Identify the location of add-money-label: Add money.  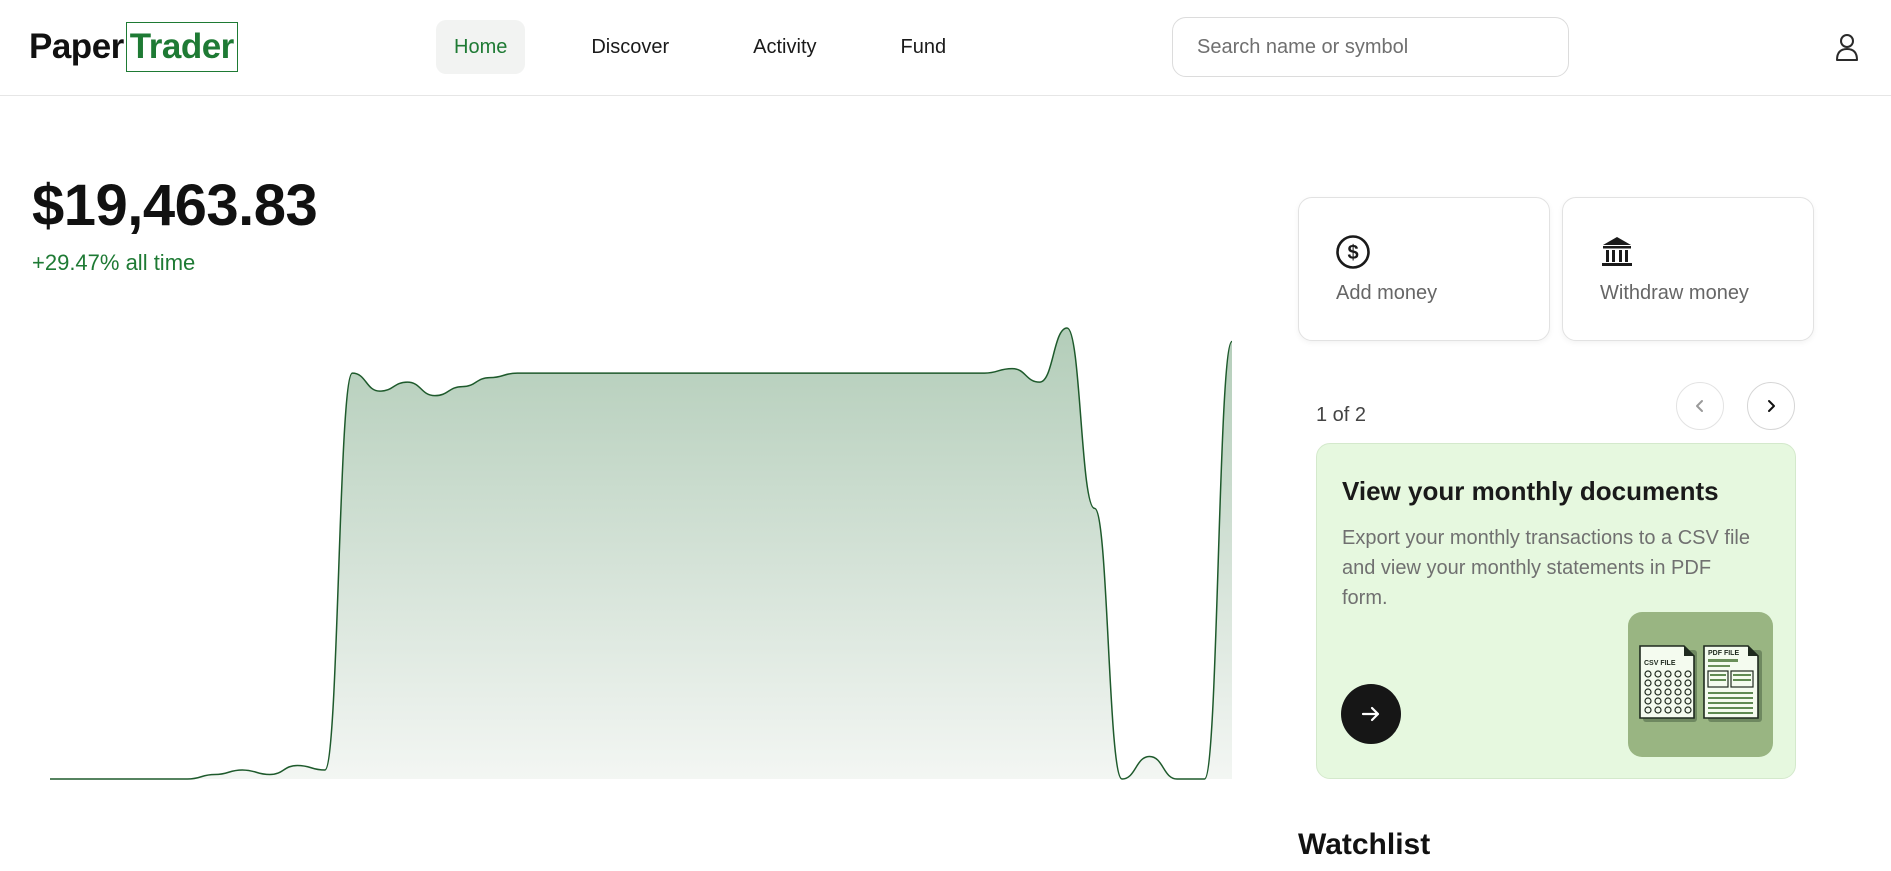
(1387, 293).